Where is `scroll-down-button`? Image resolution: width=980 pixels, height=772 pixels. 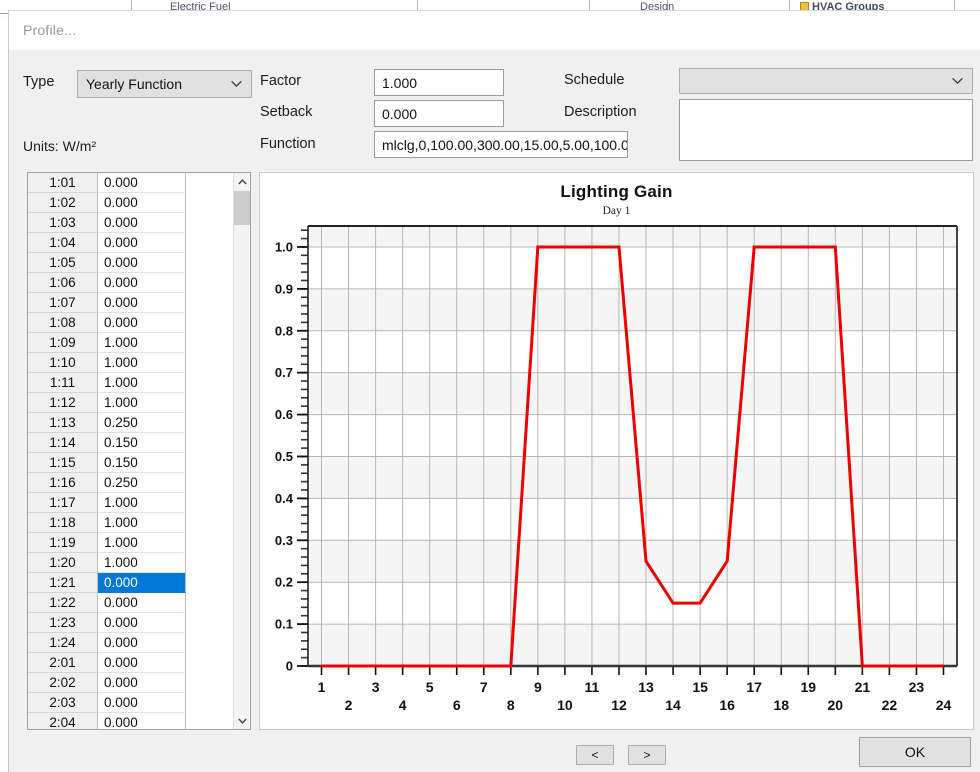 scroll-down-button is located at coordinates (242, 720).